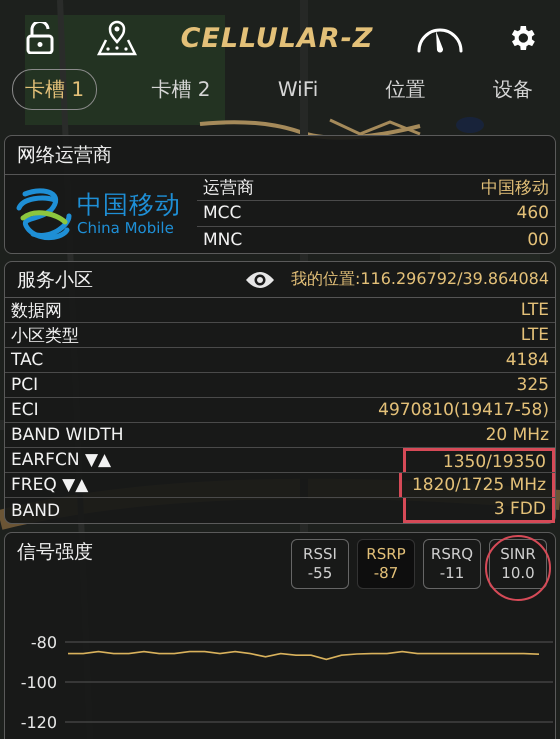 This screenshot has height=739, width=560. What do you see at coordinates (527, 360) in the screenshot?
I see `field-value: 4184` at bounding box center [527, 360].